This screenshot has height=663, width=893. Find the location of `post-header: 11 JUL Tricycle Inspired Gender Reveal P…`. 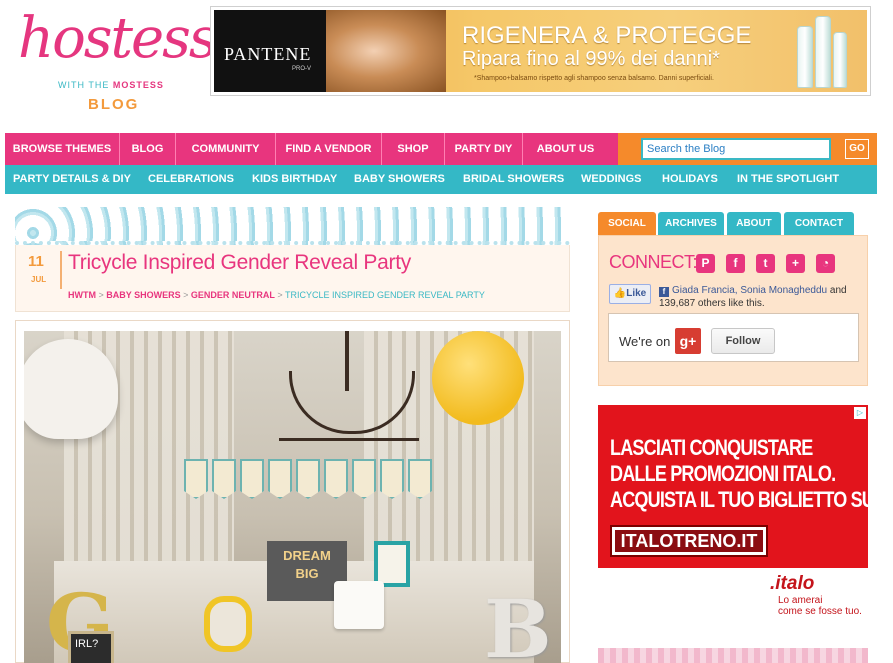

post-header: 11 JUL Tricycle Inspired Gender Reveal P… is located at coordinates (292, 278).